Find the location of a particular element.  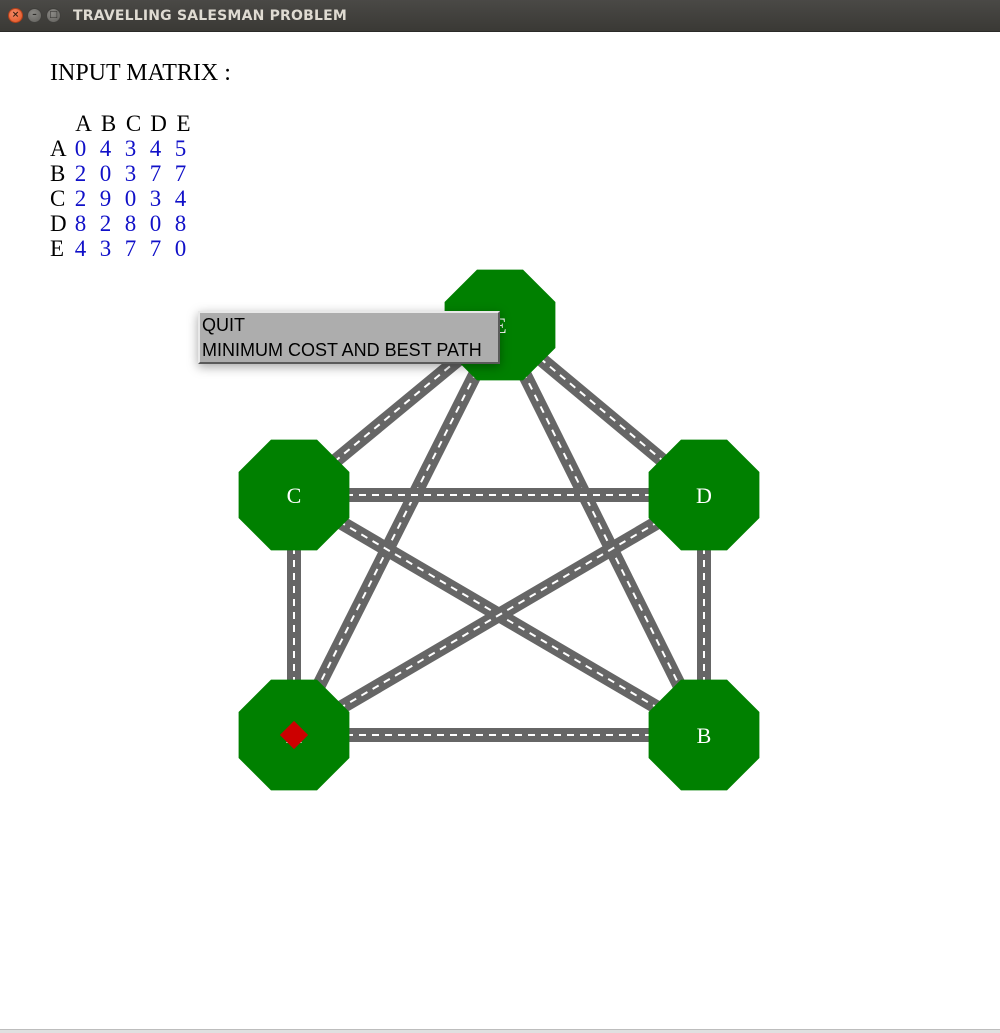

city-label: B is located at coordinates (704, 735).